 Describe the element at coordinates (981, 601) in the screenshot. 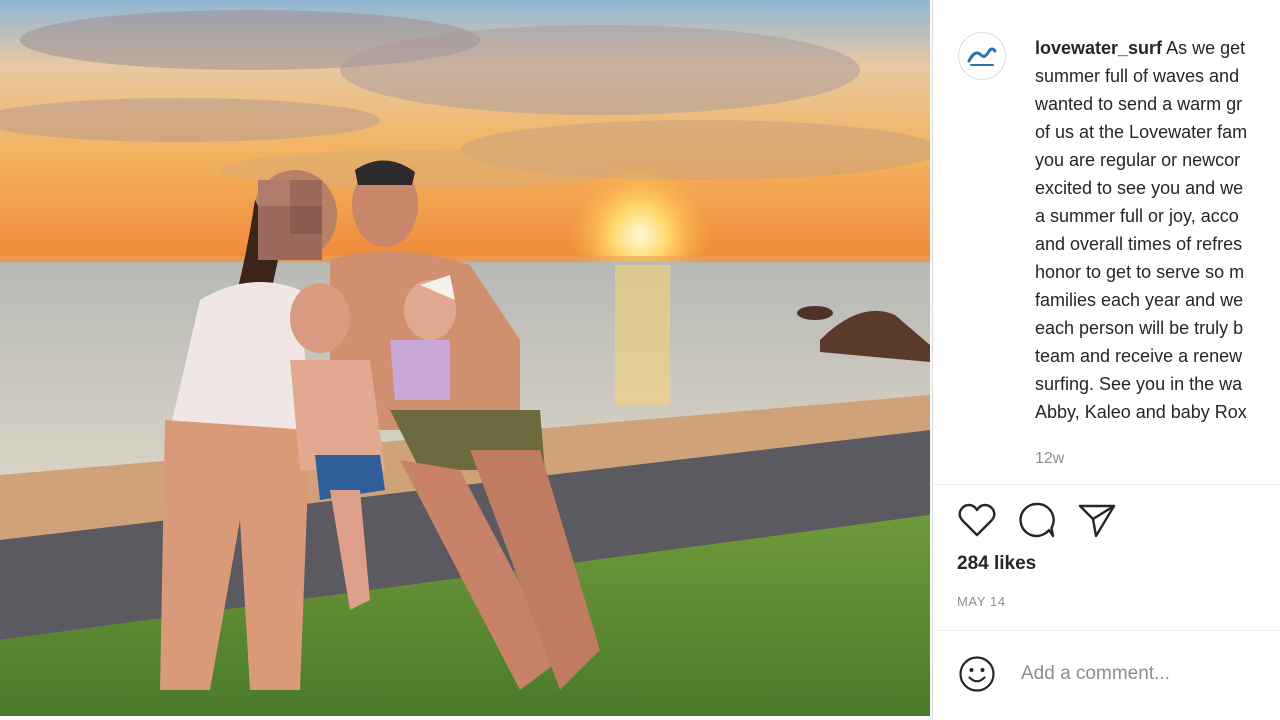

I see `post-date: MAY 14` at that location.